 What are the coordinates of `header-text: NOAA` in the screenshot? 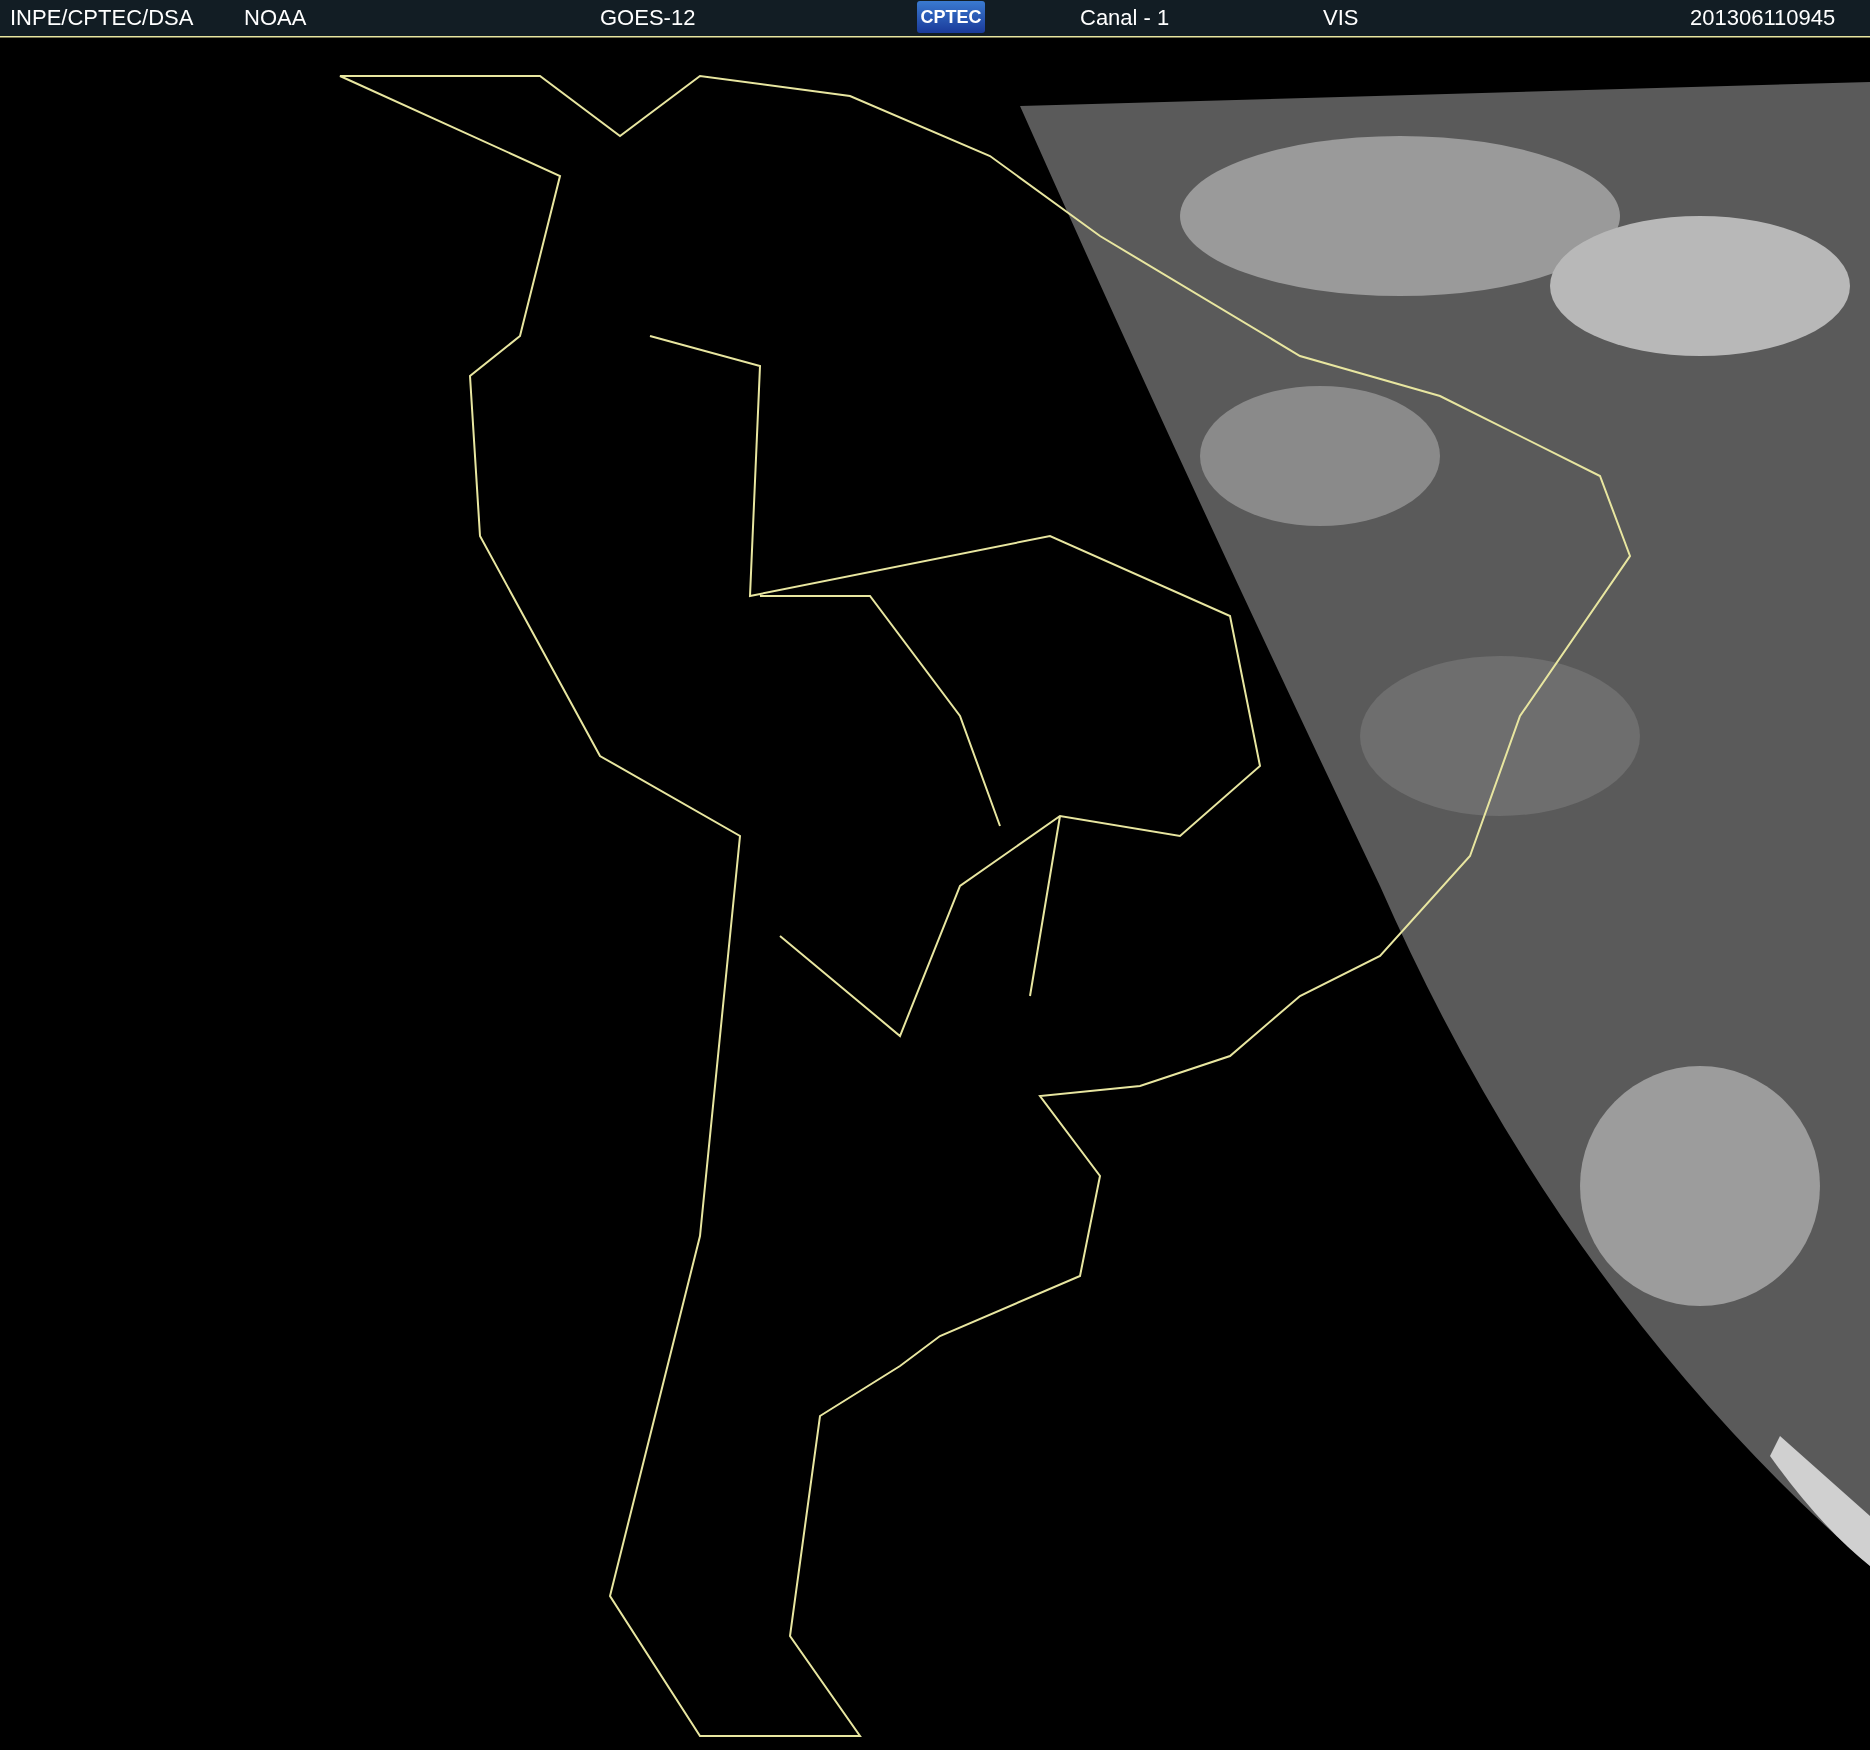 It's located at (275, 18).